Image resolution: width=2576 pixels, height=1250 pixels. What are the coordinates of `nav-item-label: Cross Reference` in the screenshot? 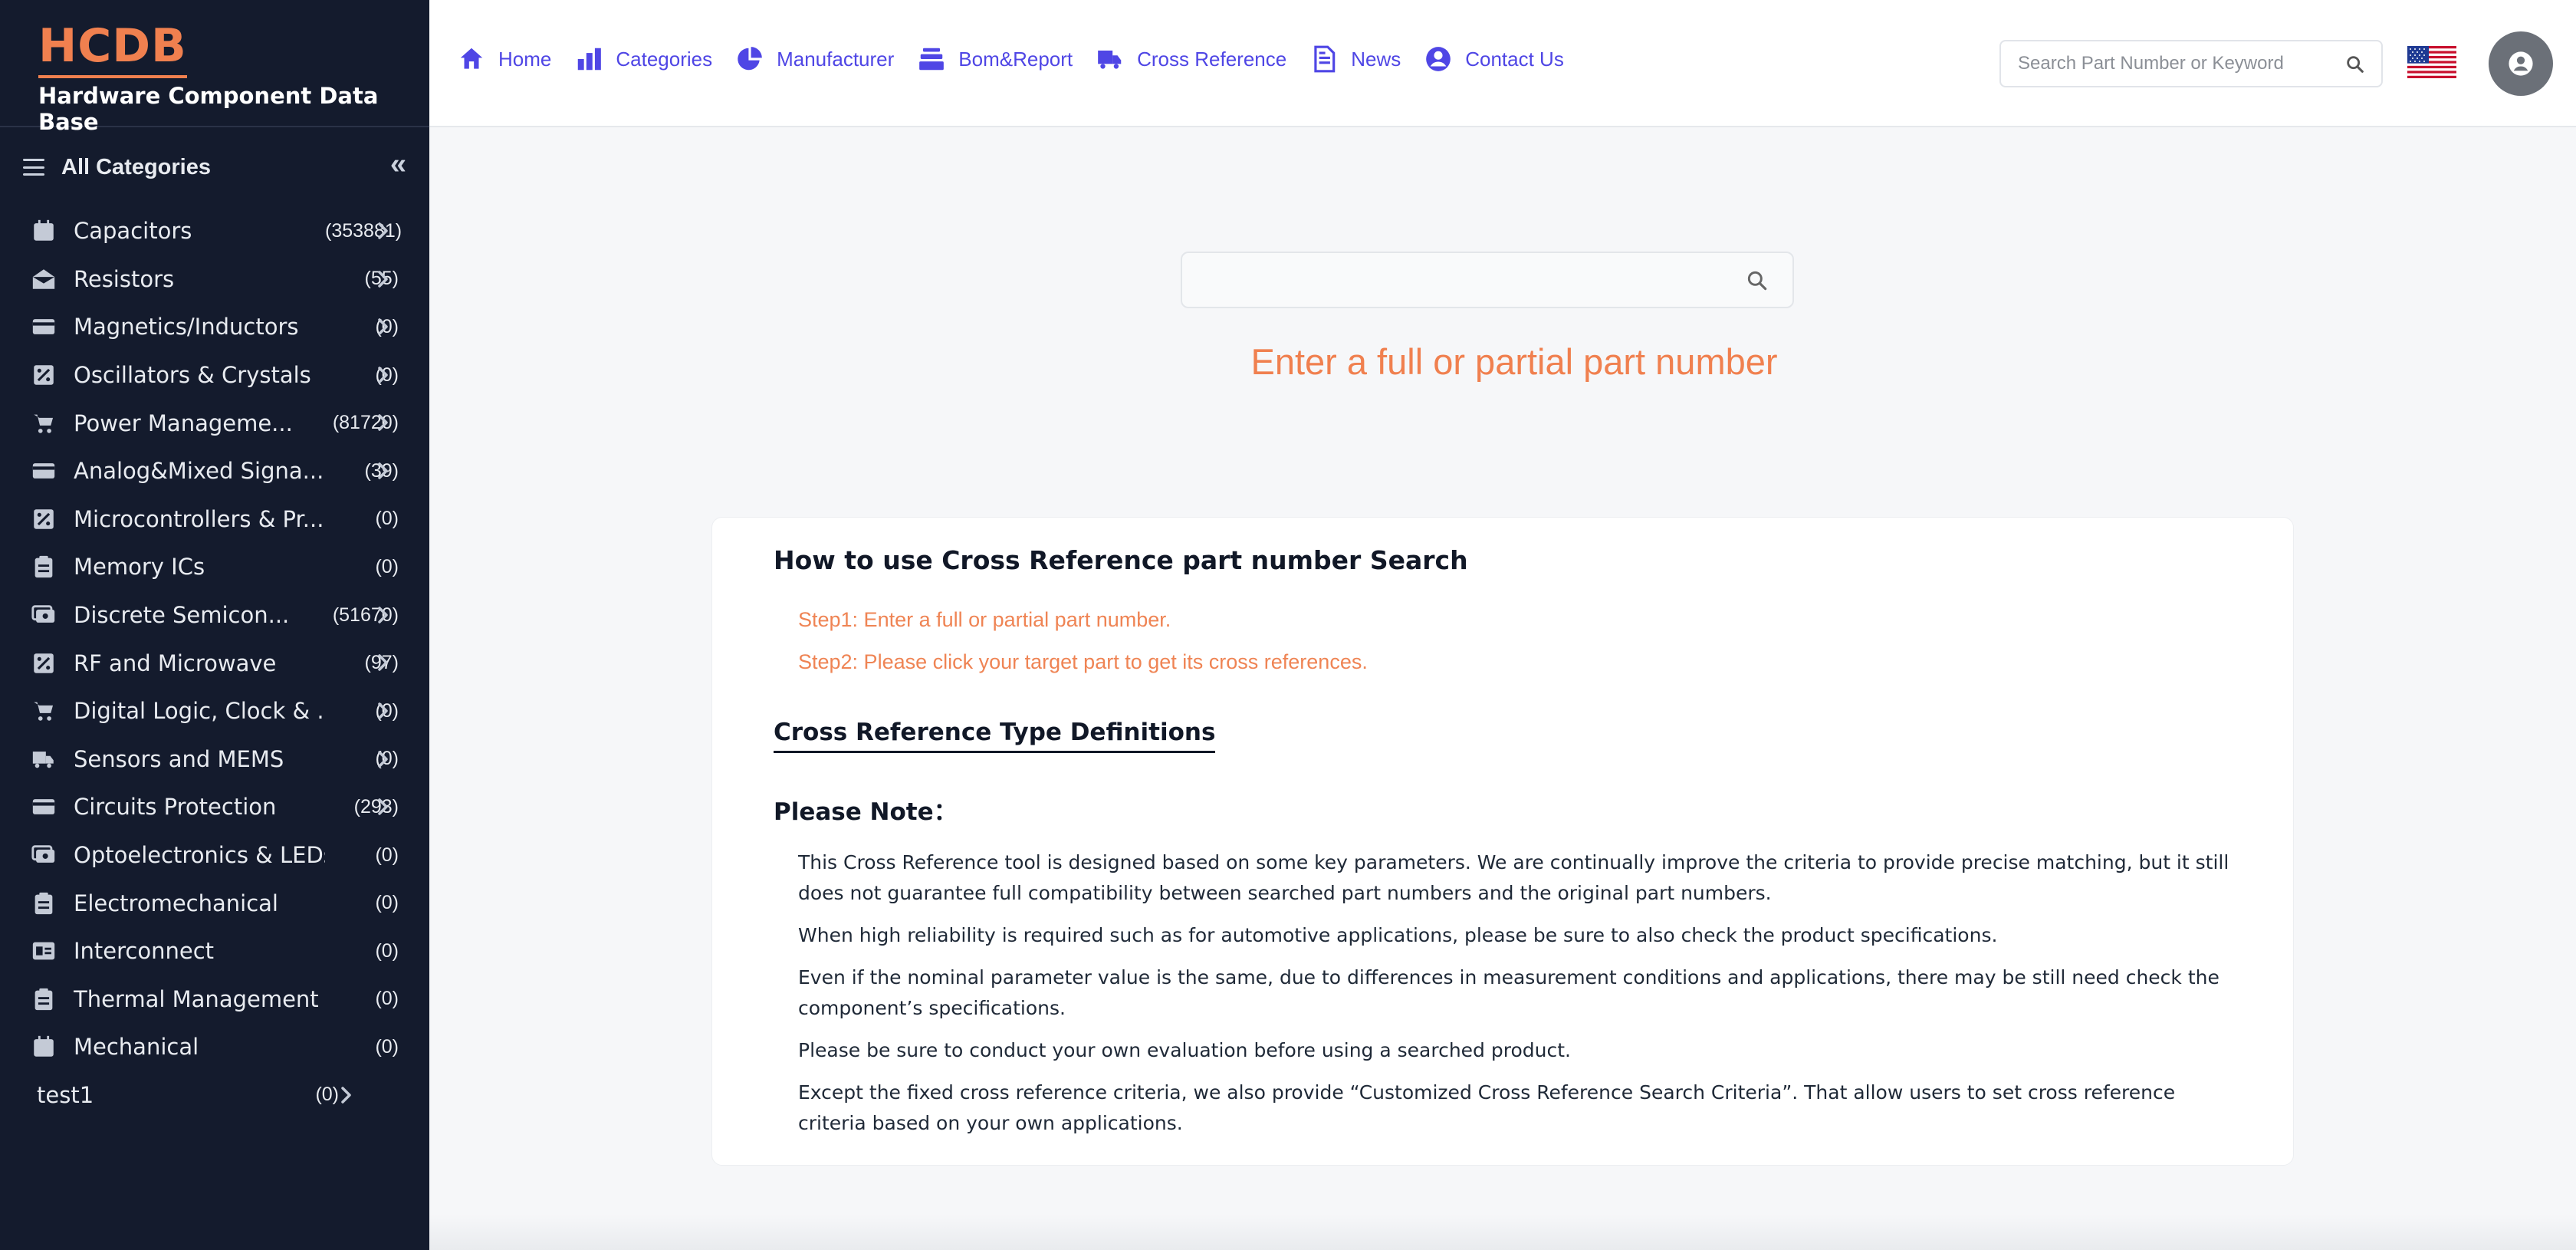 It's located at (1212, 59).